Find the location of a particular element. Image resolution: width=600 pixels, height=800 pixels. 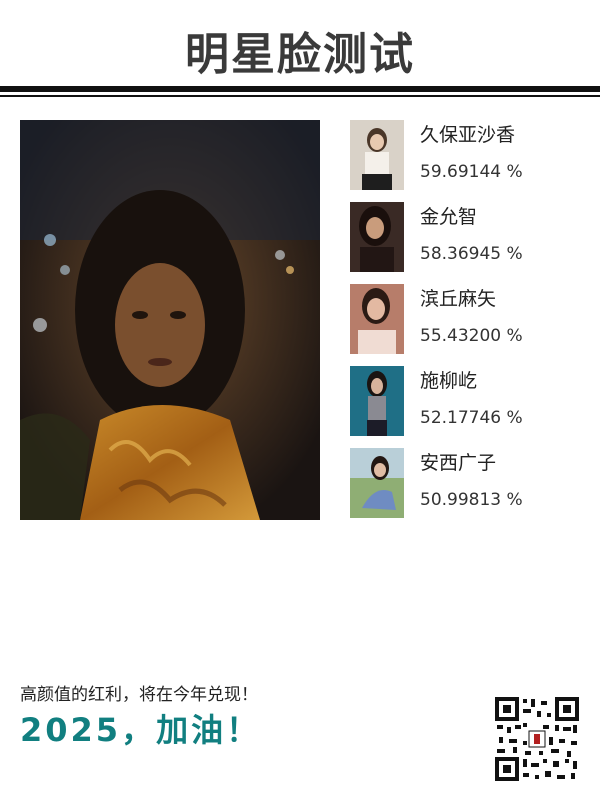

match-name: 滨丘麻矢 is located at coordinates (458, 299).